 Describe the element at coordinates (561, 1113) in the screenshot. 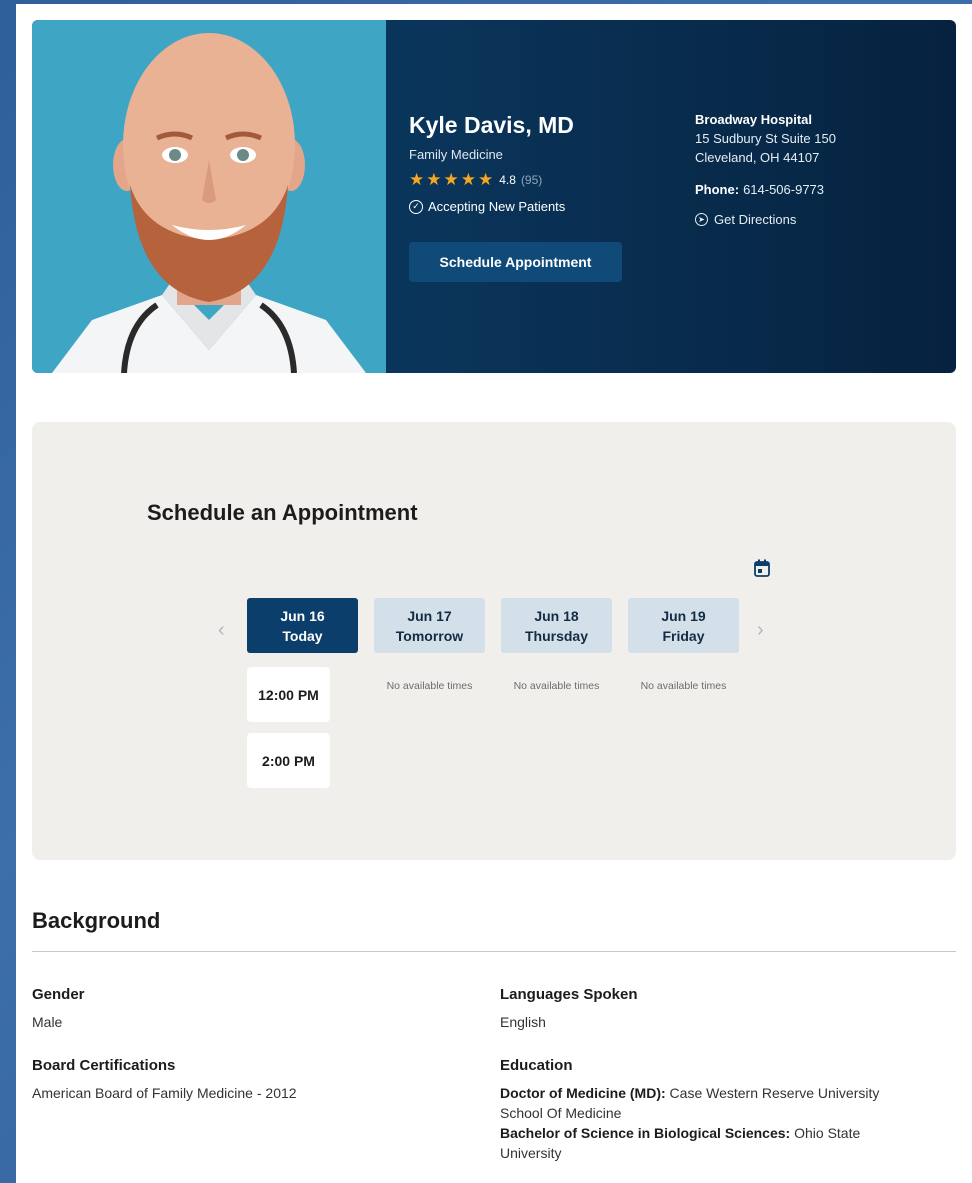

I see `education-school-cont: School Of Medicine` at that location.